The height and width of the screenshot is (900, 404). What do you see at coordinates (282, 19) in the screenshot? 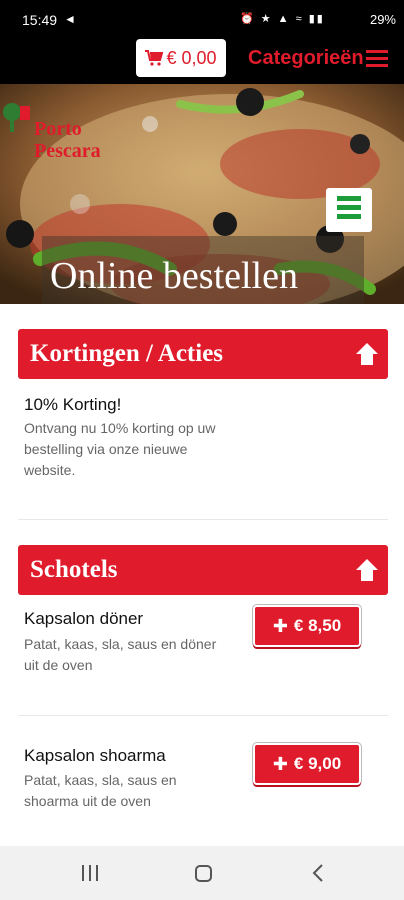
I see `status-icons: ⏰ ★ ▲ ≈ ▮▮` at bounding box center [282, 19].